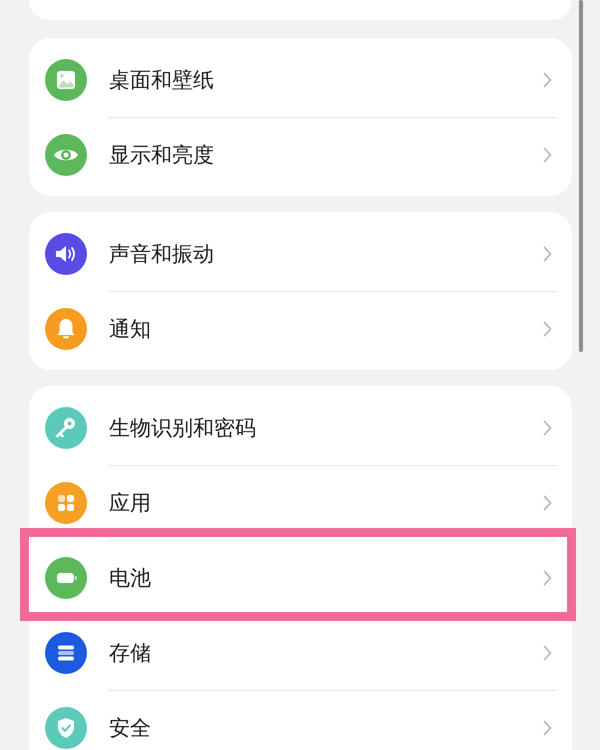  I want to click on settings-item: 存储, so click(300, 652).